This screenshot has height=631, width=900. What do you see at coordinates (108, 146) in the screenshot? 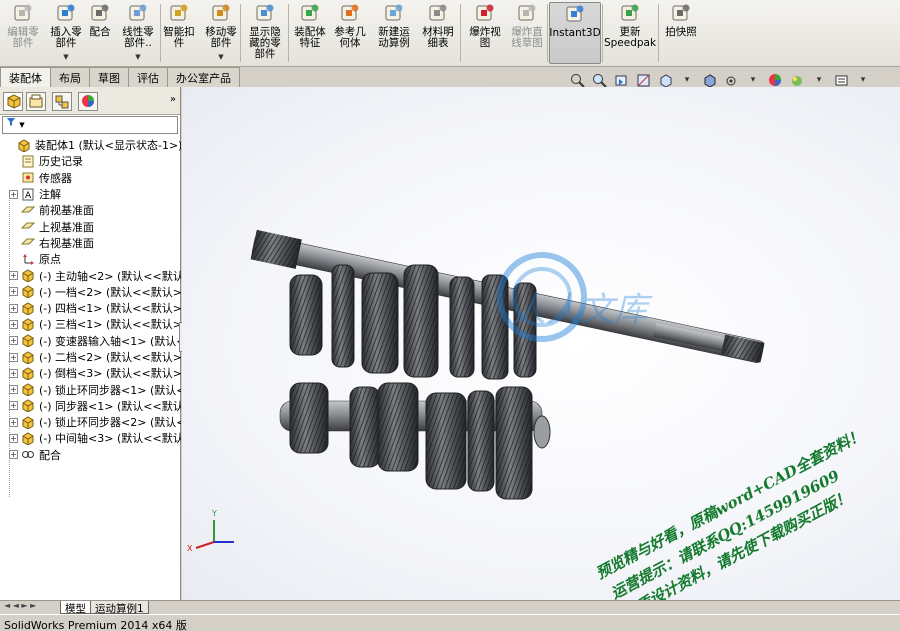
I see `tree-item-label: 装配体1 (默认<显示状态-1>)` at bounding box center [108, 146].